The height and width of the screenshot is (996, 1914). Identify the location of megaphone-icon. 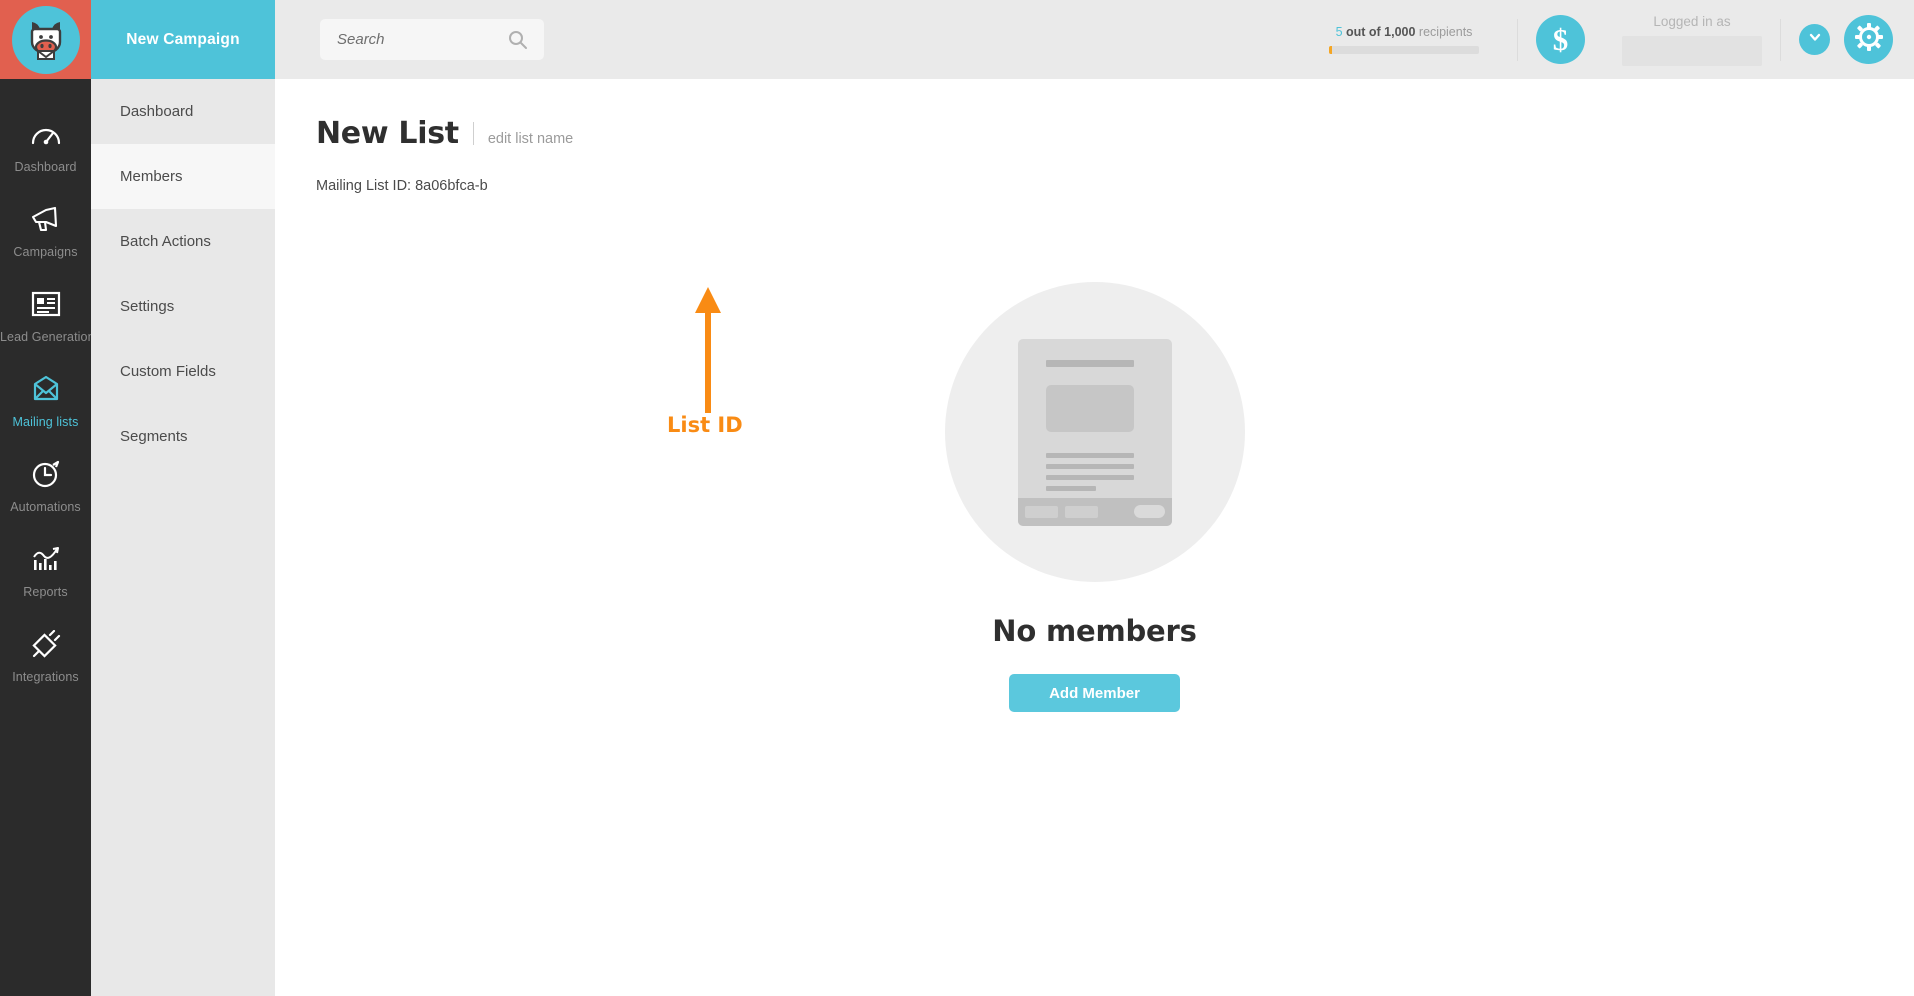
(45, 219).